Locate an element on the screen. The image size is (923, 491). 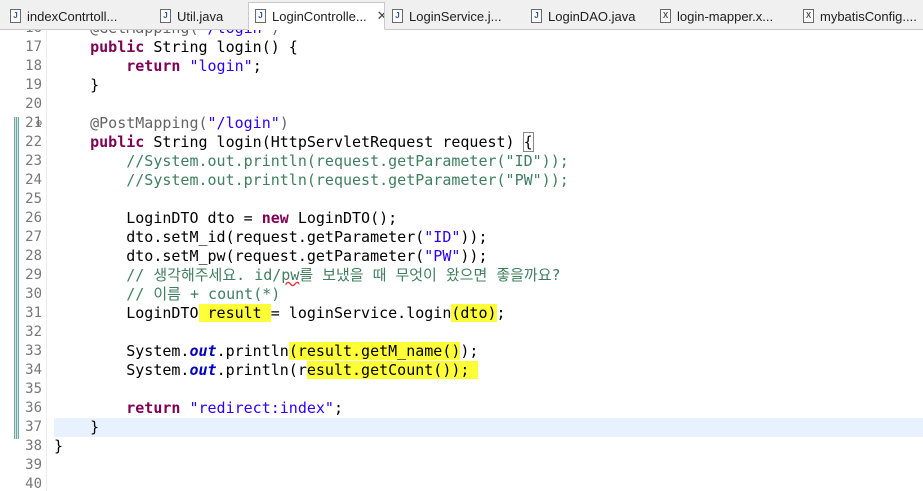
code-text: @PostMapping("/login") is located at coordinates (189, 123).